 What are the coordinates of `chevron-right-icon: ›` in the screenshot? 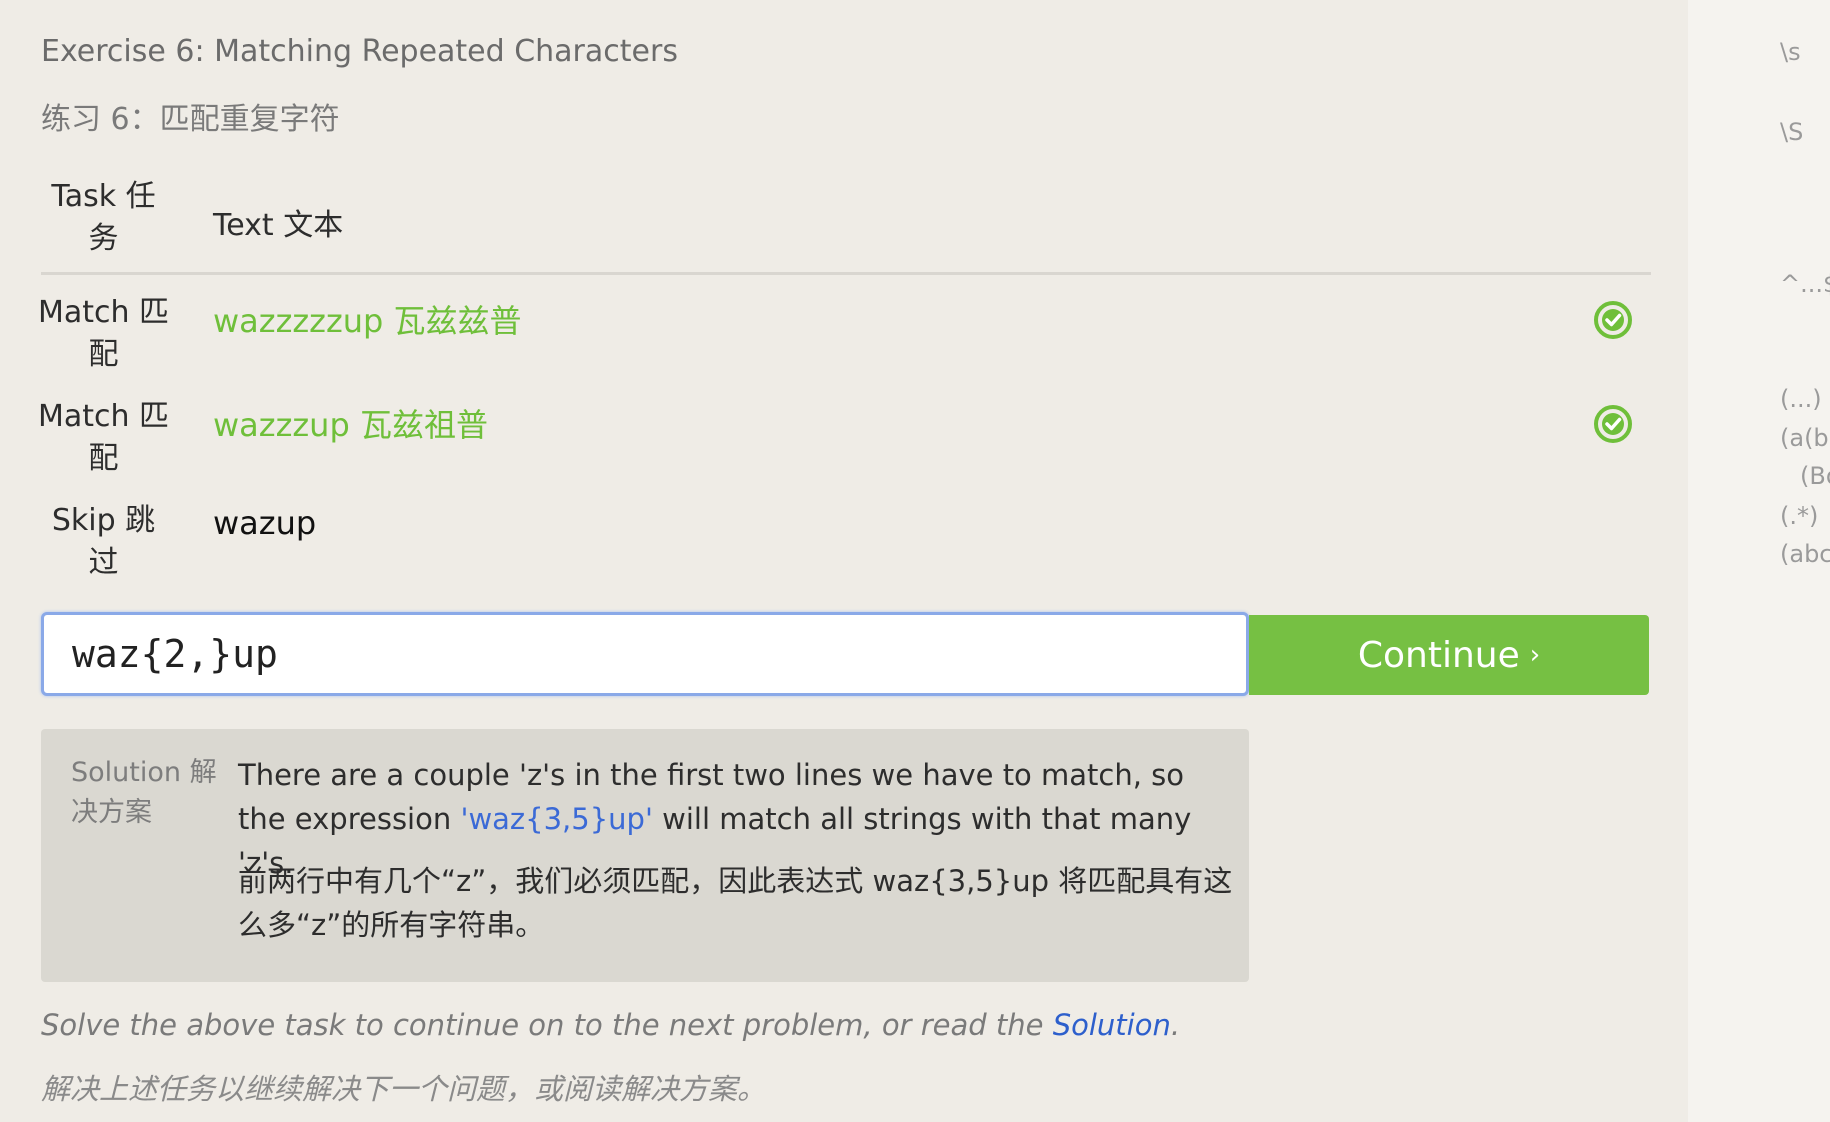 It's located at (1535, 655).